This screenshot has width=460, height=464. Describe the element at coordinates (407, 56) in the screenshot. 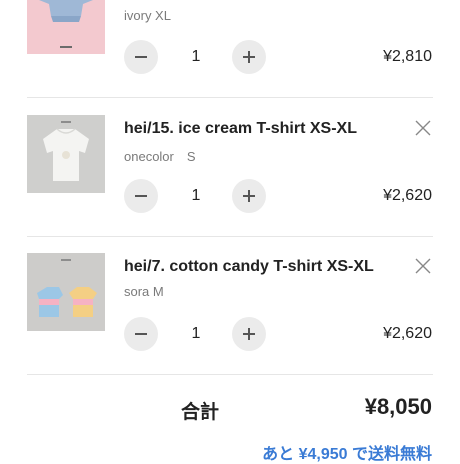

I see `item-price: ¥2,810` at that location.